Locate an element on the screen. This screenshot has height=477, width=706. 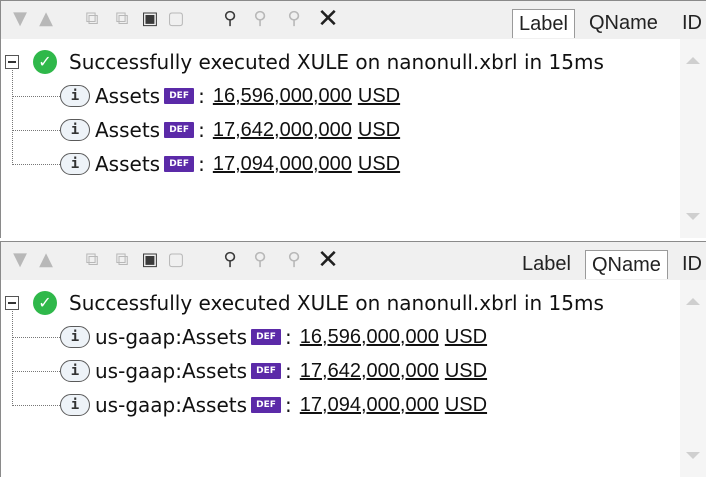
list-item: us-gaap:Assets DEF : 17,642,000,000 USD is located at coordinates (291, 371).